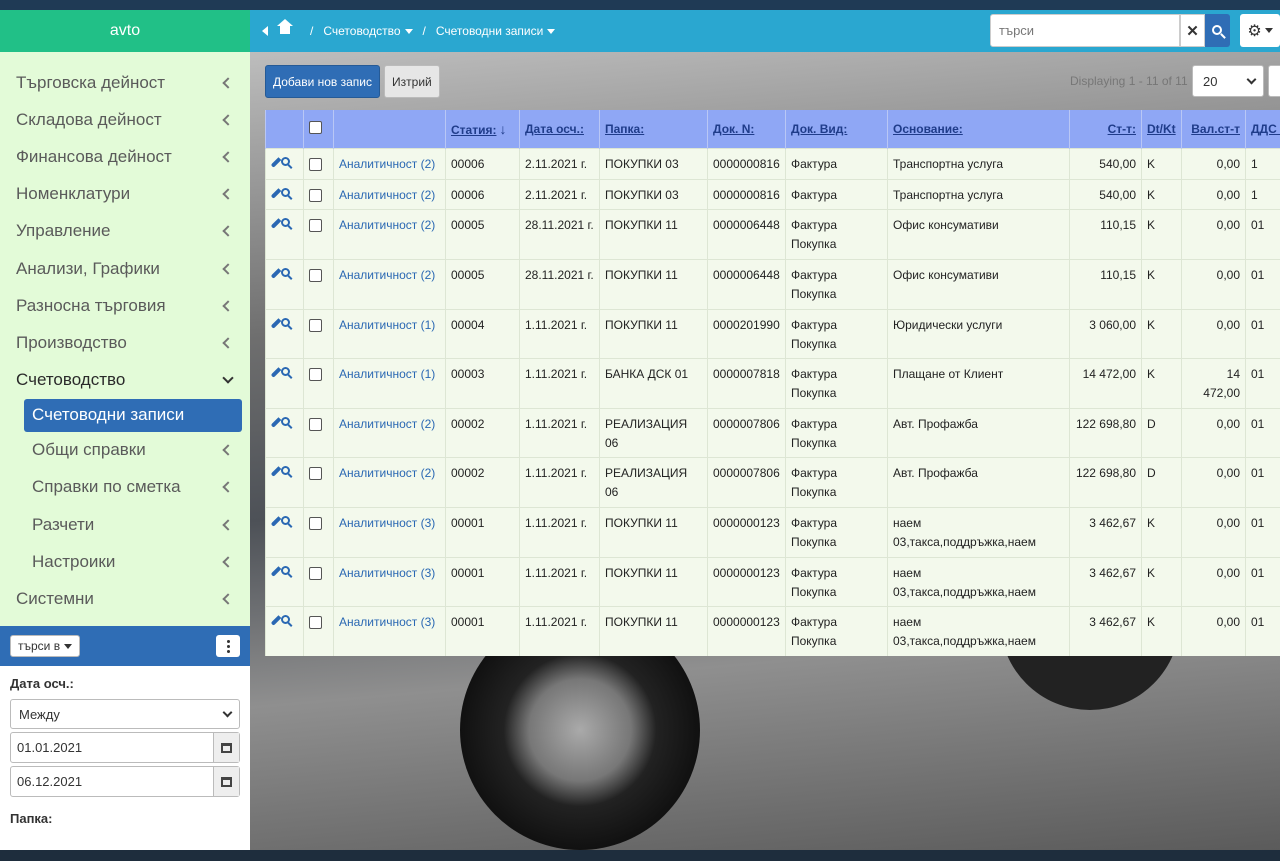 Image resolution: width=1280 pixels, height=861 pixels. Describe the element at coordinates (315, 127) in the screenshot. I see `select-all-checkbox` at that location.